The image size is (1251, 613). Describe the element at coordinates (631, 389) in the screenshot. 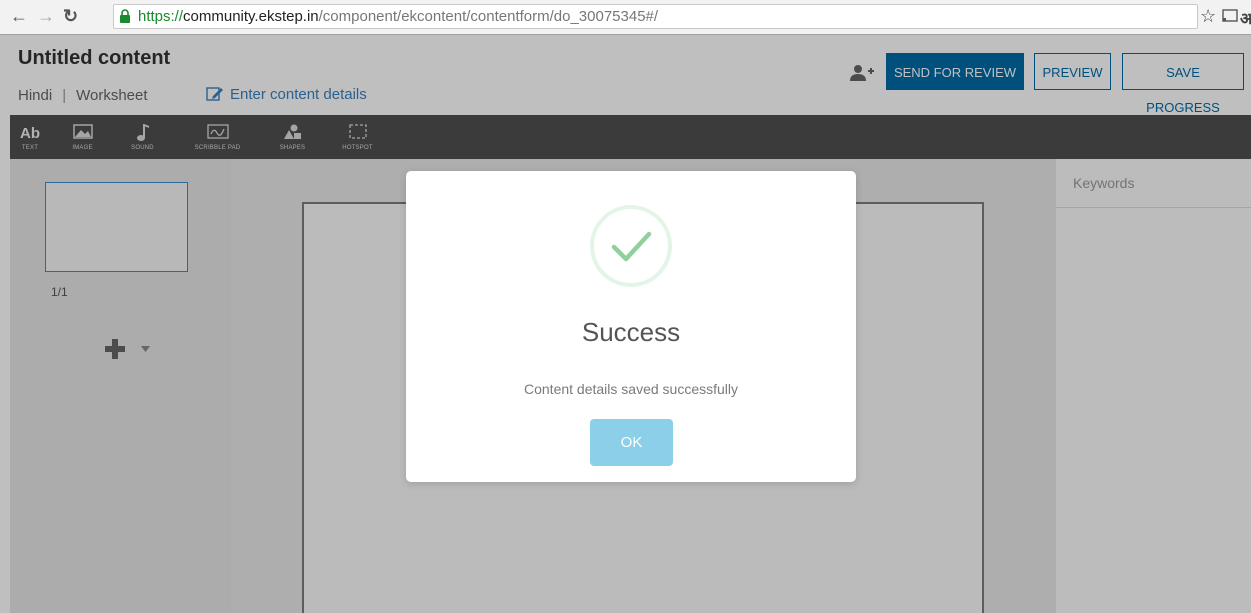

I see `dialog-message: Content details saved successfully` at that location.